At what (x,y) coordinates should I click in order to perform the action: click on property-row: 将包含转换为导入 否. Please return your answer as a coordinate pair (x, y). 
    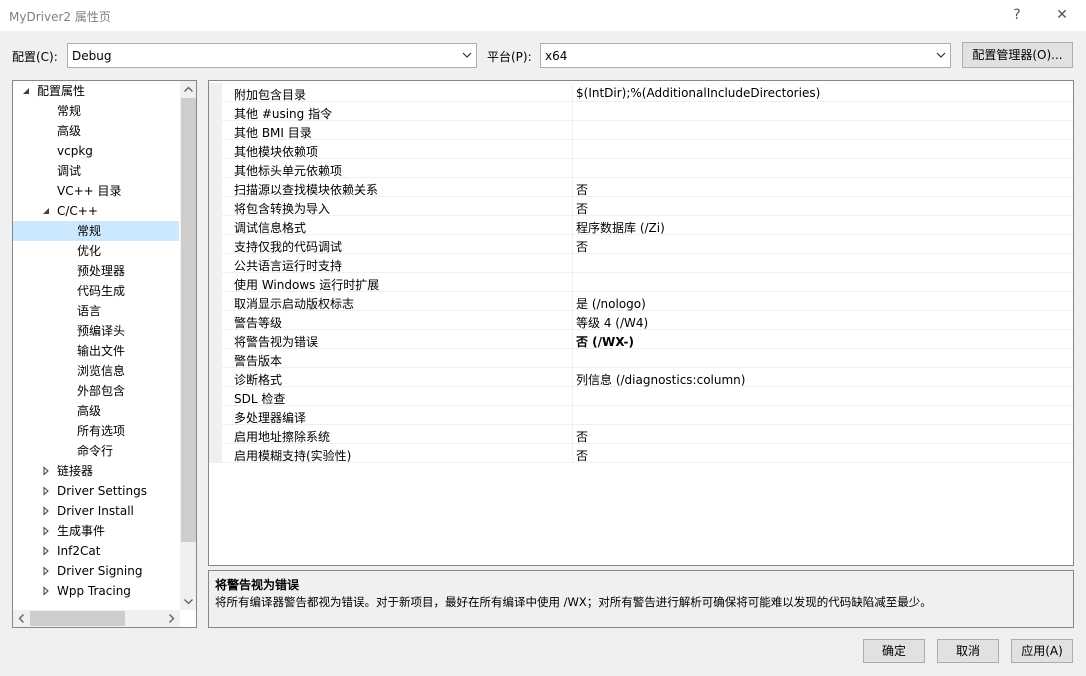
    Looking at the image, I should click on (641, 206).